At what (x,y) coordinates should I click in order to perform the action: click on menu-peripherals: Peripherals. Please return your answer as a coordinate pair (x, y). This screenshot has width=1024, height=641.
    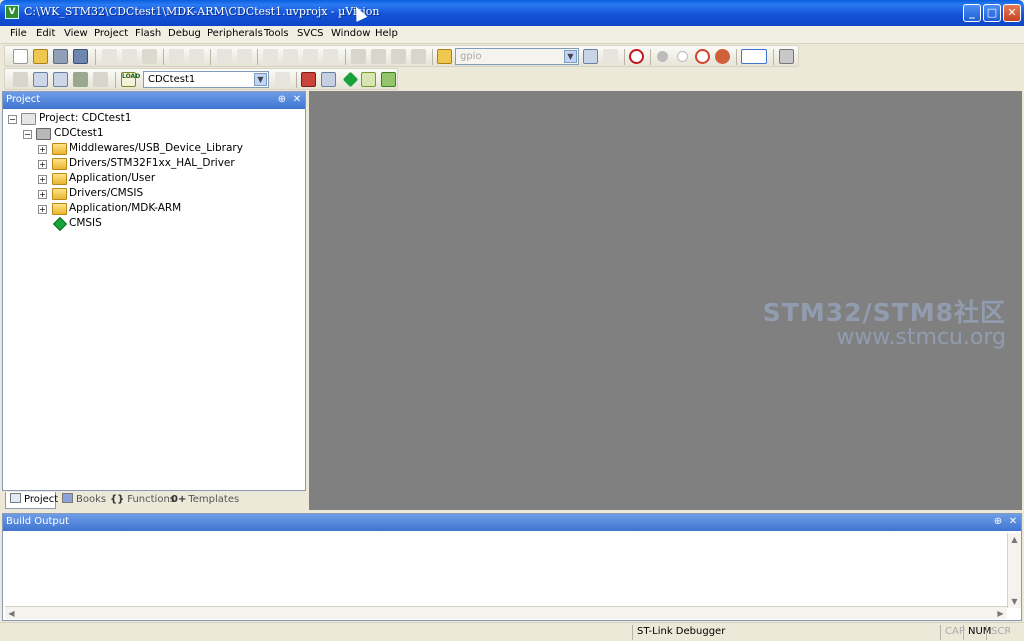
    Looking at the image, I should click on (235, 33).